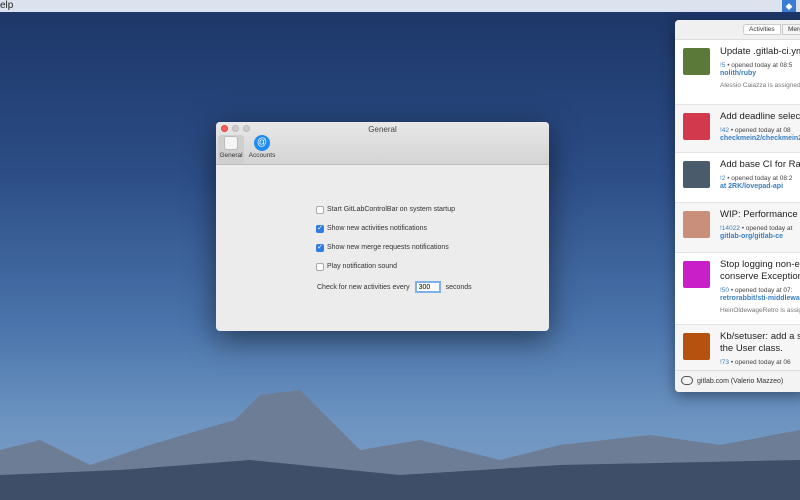  I want to click on item-id: !73, so click(724, 362).